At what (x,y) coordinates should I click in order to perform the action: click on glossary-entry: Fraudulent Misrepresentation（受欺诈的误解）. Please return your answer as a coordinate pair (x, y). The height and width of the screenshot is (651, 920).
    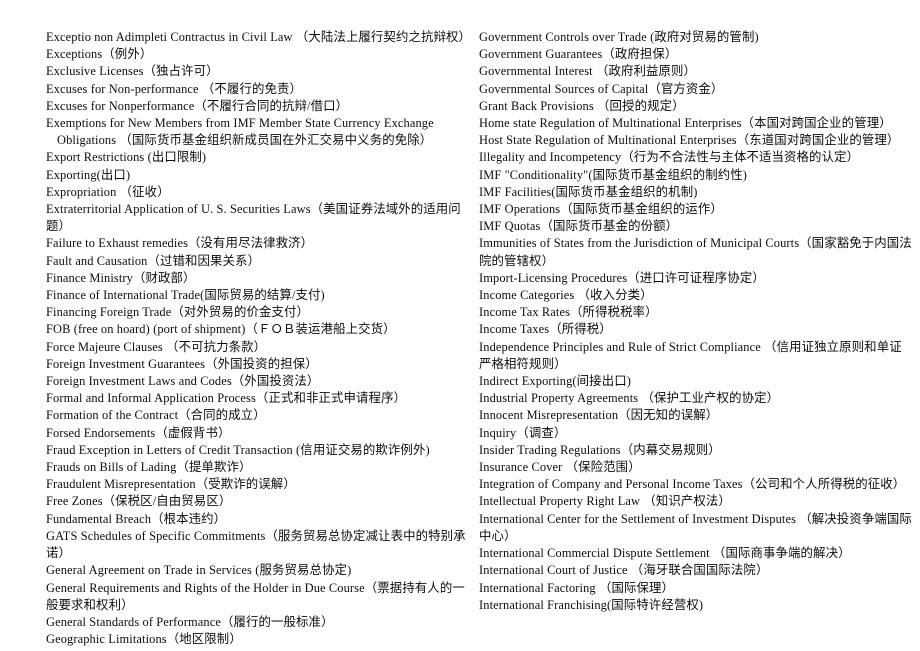
    Looking at the image, I should click on (171, 484).